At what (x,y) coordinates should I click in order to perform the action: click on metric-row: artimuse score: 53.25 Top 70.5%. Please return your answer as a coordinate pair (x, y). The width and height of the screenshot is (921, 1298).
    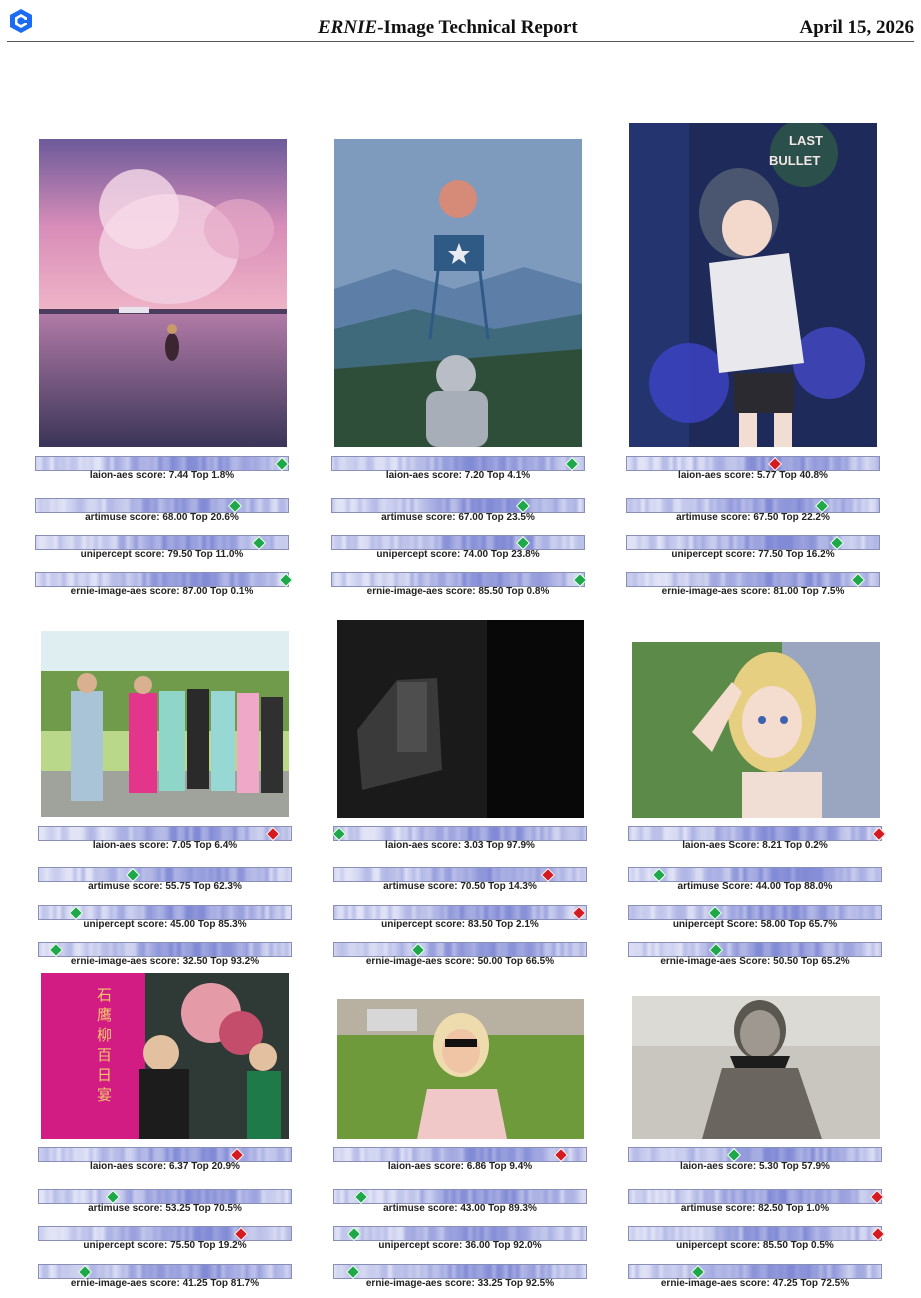
    Looking at the image, I should click on (171, 1206).